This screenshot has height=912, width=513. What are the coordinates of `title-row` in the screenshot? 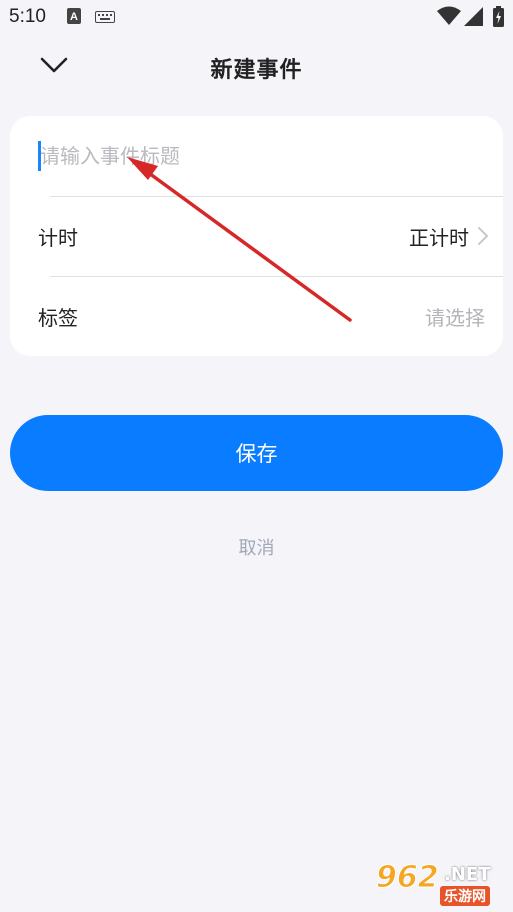 It's located at (256, 156).